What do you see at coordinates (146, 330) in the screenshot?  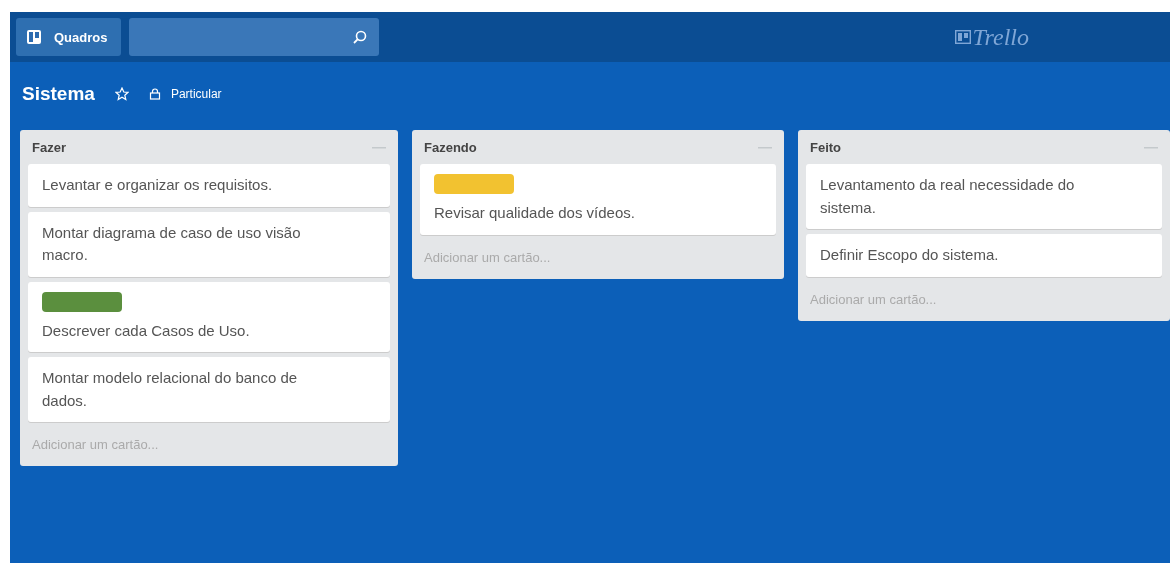 I see `card-text: Descrever cada Casos de Uso.` at bounding box center [146, 330].